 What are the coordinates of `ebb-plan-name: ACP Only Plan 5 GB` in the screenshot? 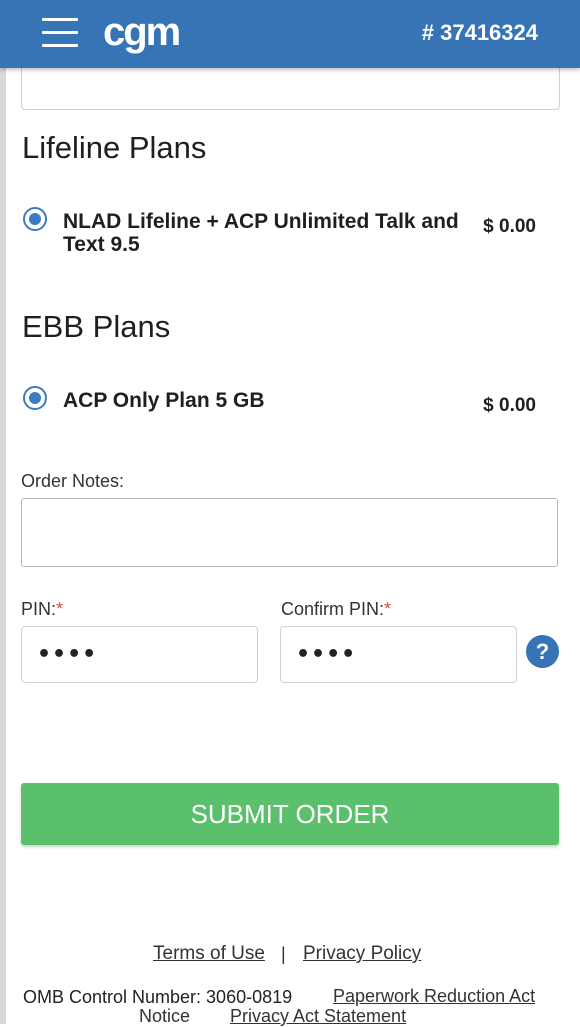 It's located at (164, 400).